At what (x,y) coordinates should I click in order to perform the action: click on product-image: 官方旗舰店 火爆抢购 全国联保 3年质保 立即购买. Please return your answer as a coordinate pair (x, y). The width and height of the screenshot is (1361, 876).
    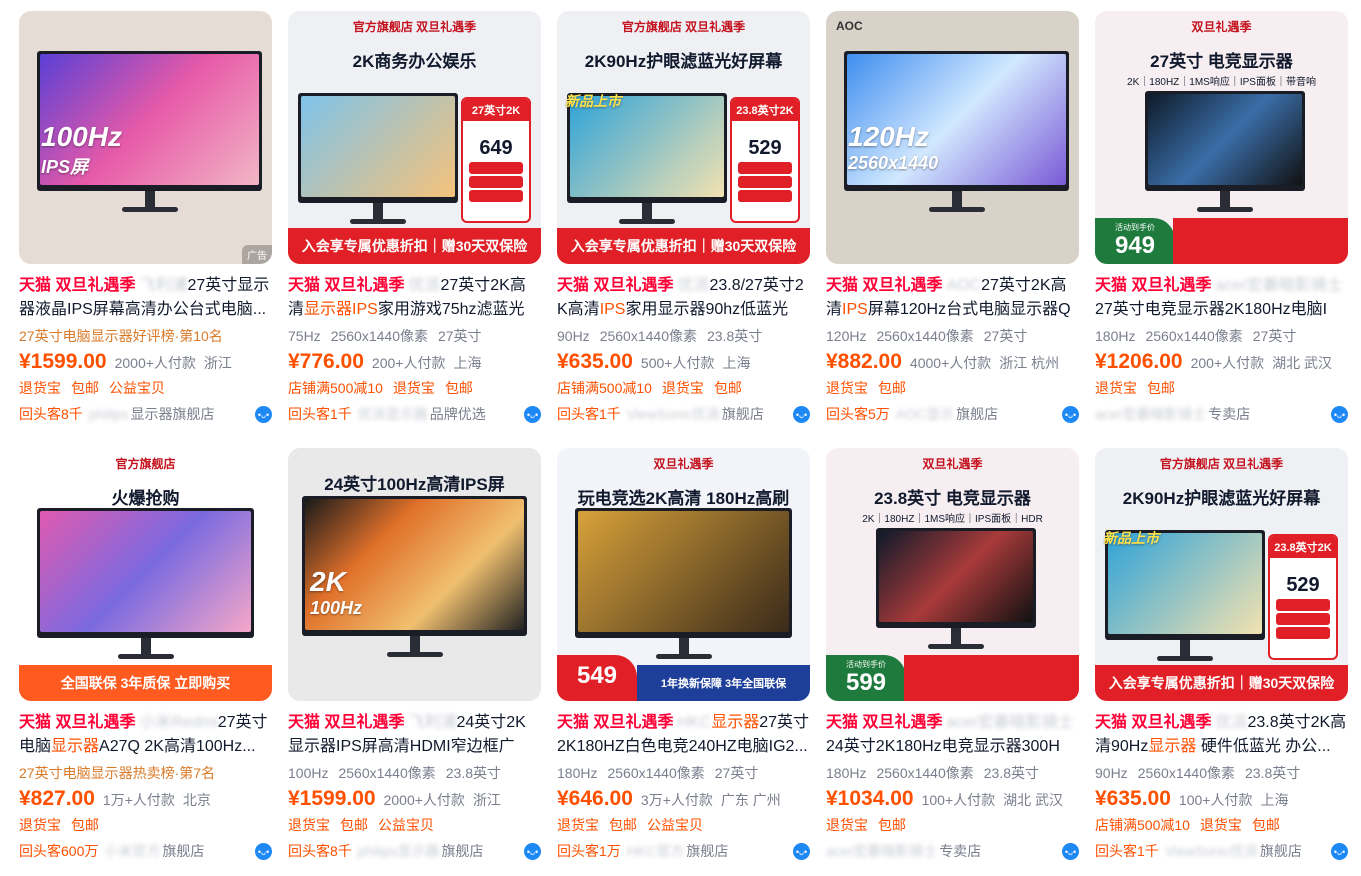
    Looking at the image, I should click on (145, 574).